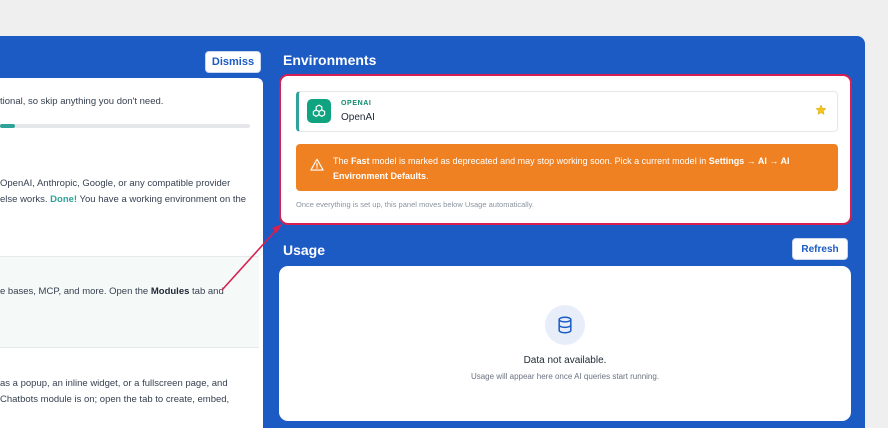  I want to click on usage-title: Usage, so click(304, 250).